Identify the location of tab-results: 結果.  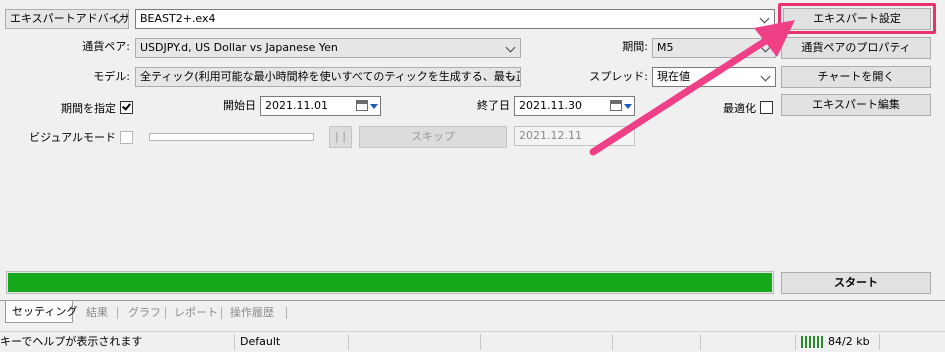
(97, 313).